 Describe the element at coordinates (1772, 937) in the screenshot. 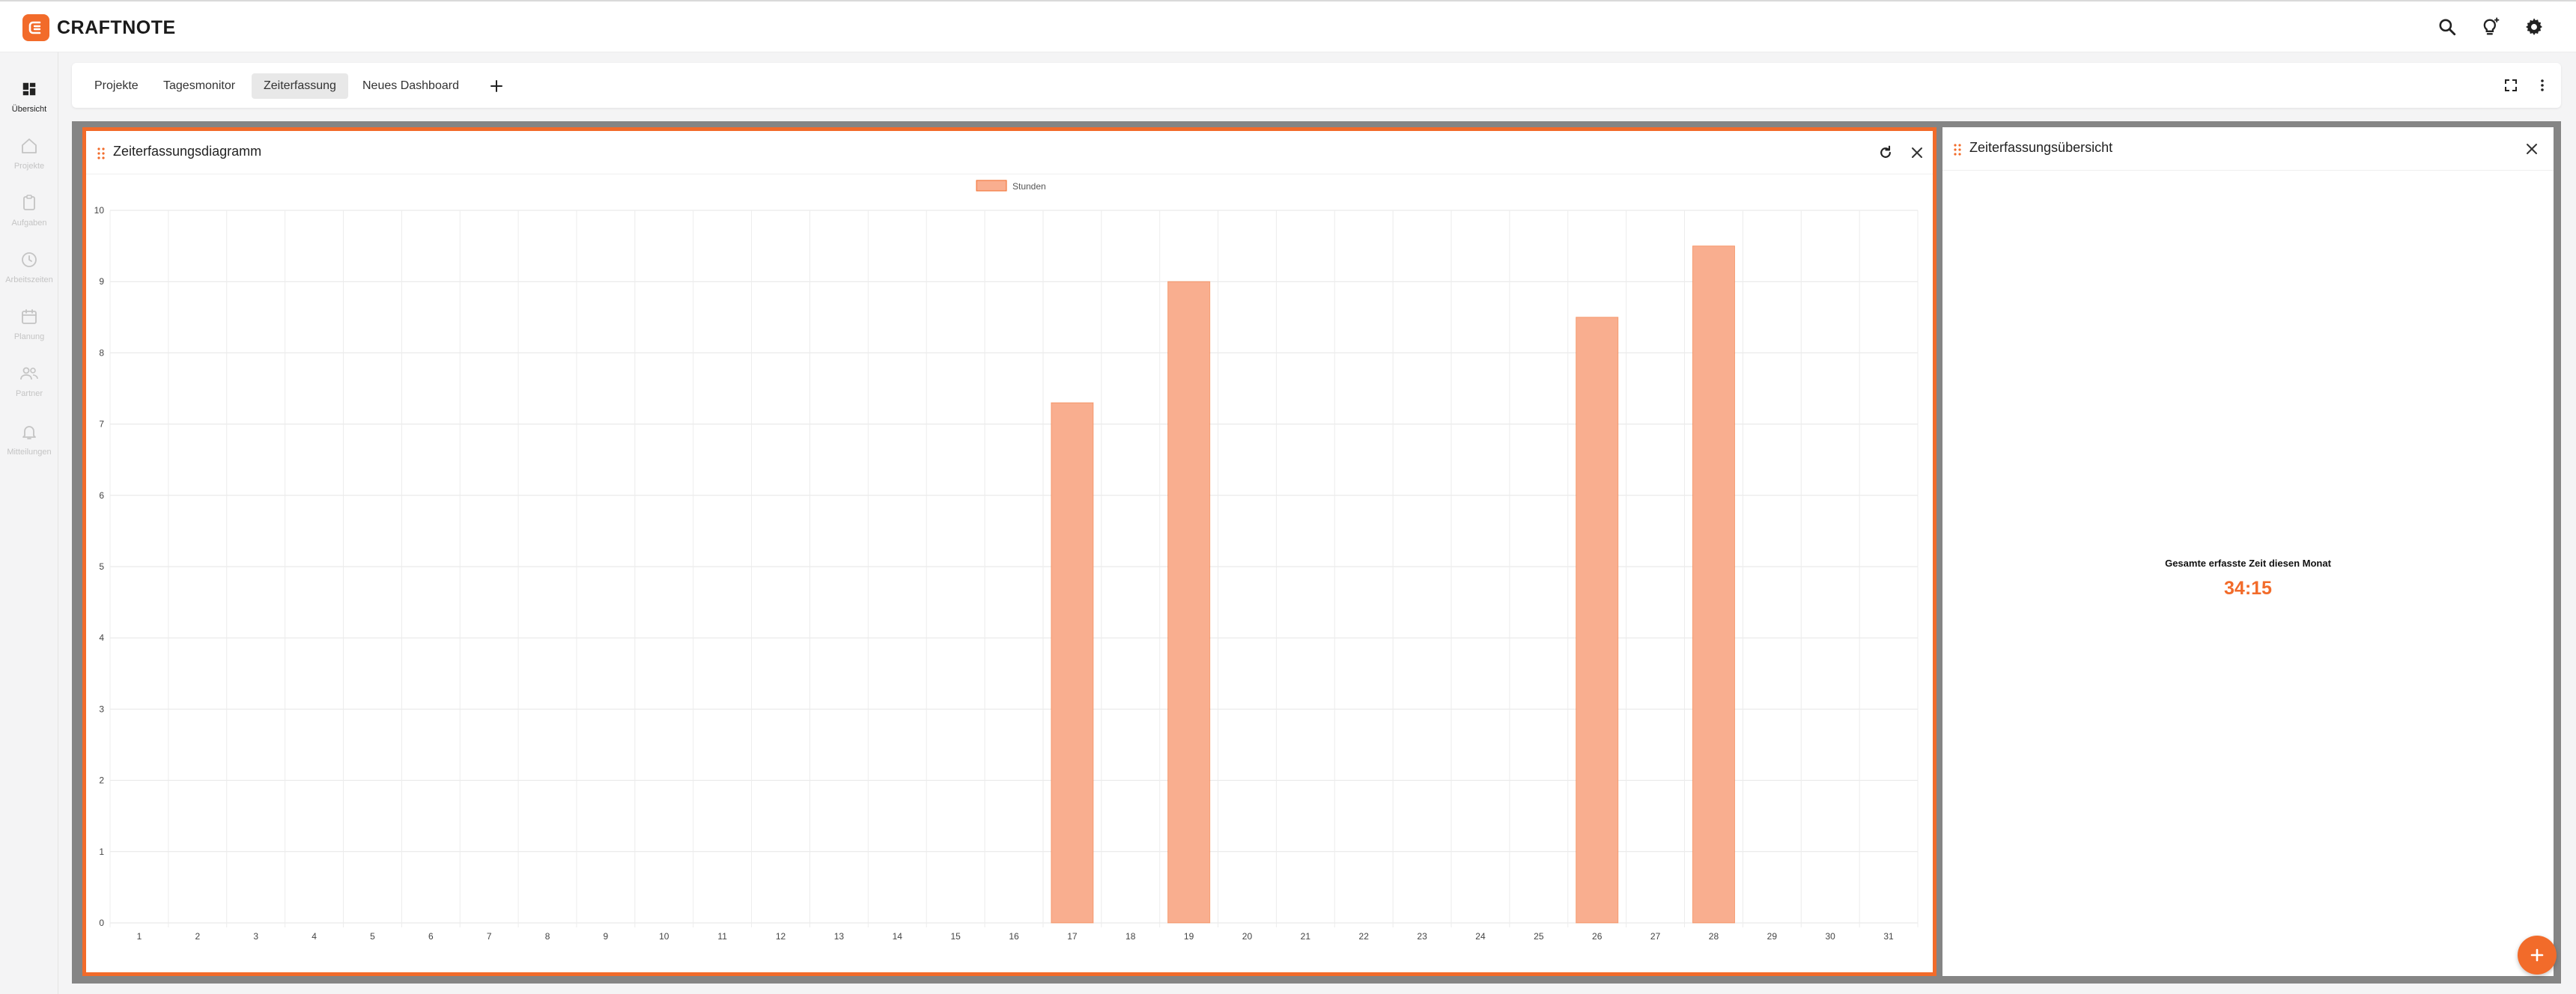

I see `x-tick-label: 29` at that location.